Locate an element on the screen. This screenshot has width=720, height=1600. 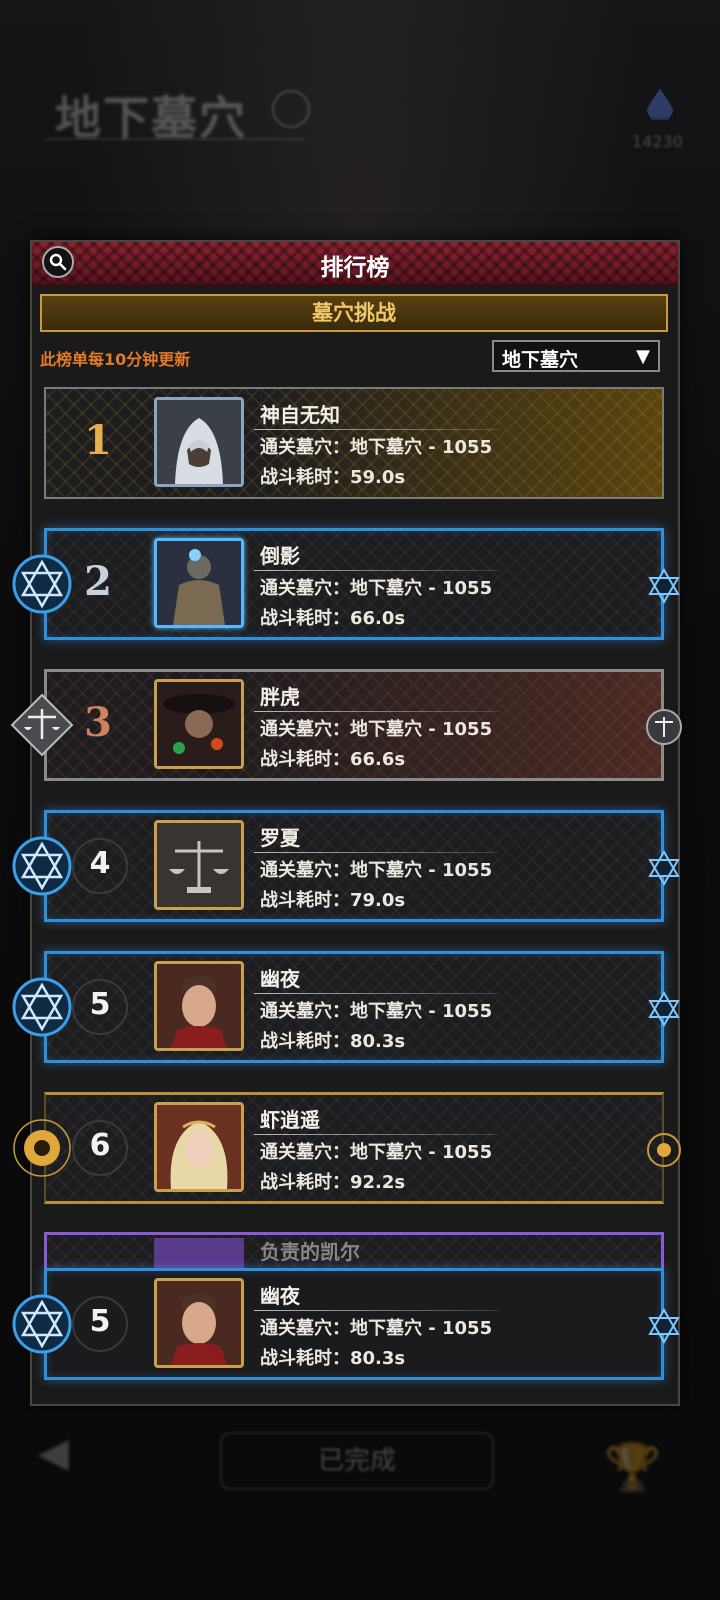
background-search-icon is located at coordinates (291, 109).